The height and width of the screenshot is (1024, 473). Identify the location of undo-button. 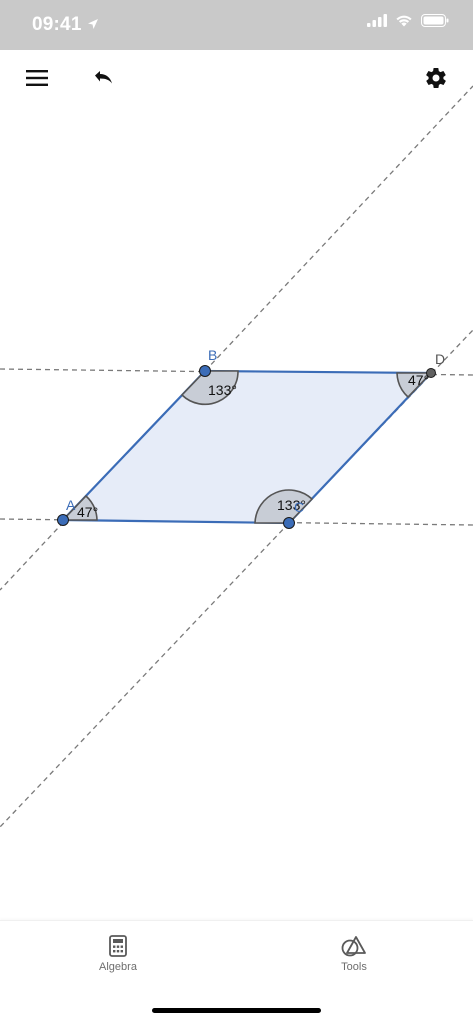
(101, 78).